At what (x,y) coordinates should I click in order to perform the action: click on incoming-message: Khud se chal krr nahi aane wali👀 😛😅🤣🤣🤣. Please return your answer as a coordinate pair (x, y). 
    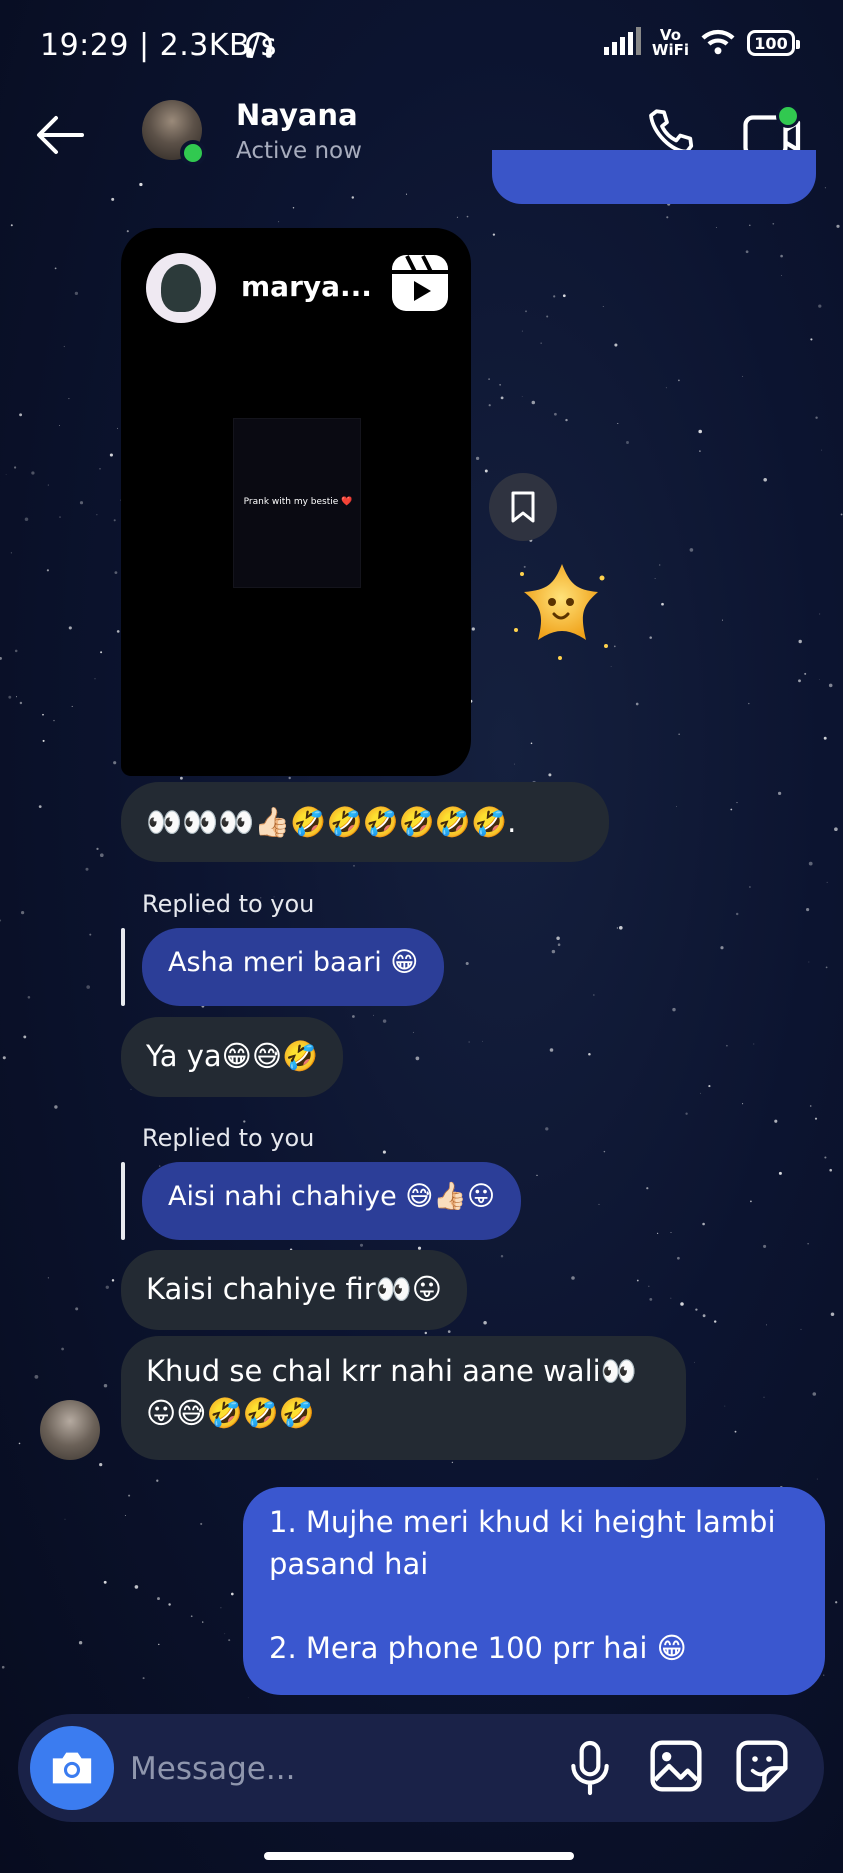
    Looking at the image, I should click on (403, 1398).